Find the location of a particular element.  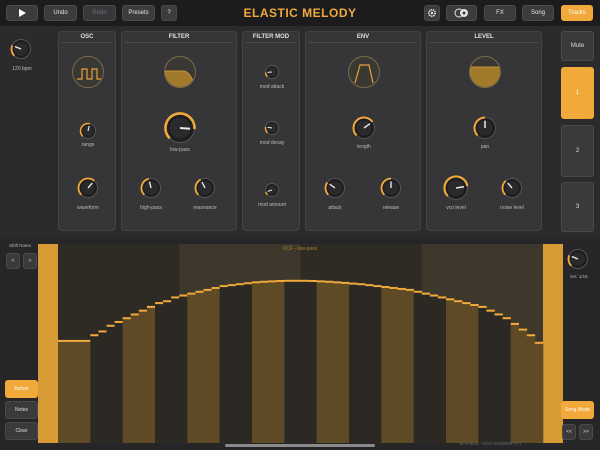

notes-button: Notes is located at coordinates (21, 410).